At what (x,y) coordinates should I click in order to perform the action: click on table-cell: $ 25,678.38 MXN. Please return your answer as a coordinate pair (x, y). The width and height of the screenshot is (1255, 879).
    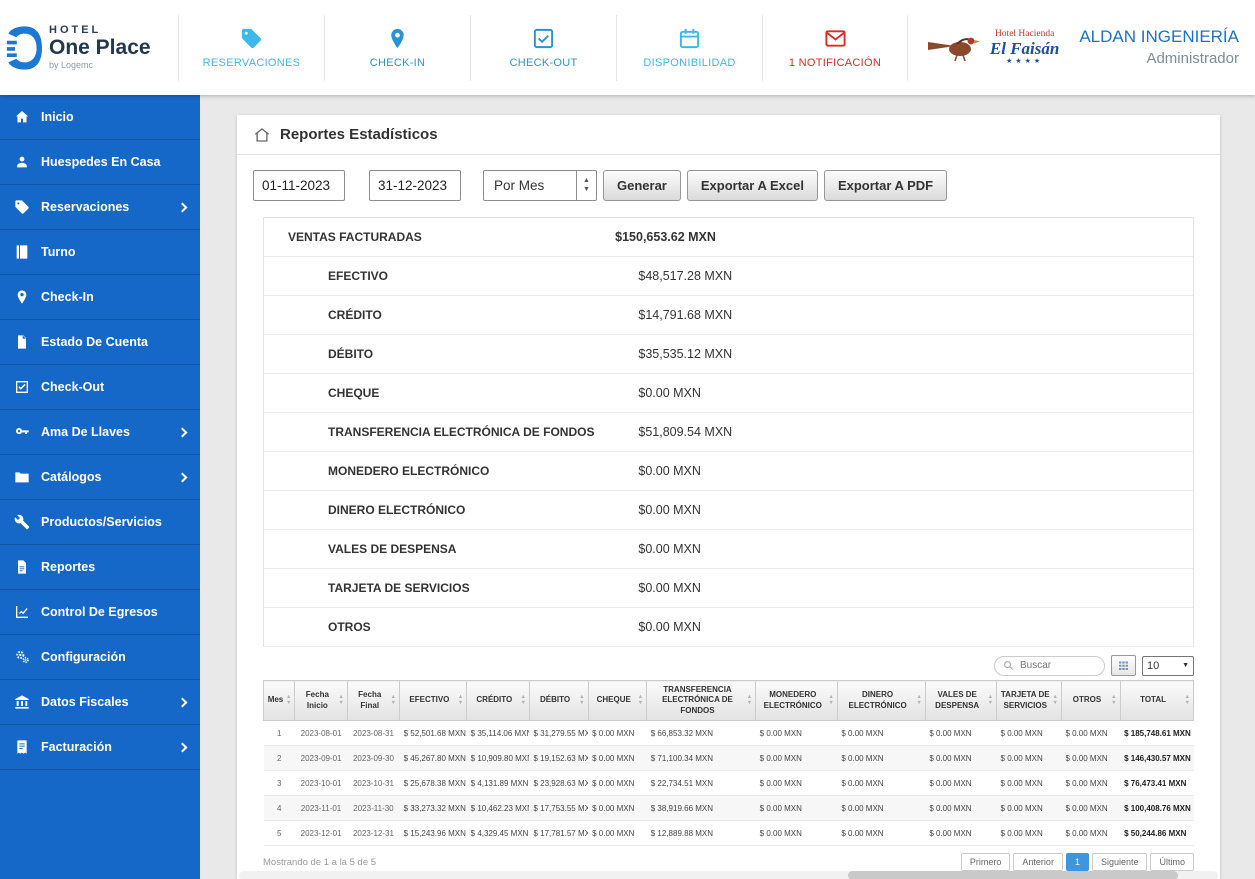
    Looking at the image, I should click on (433, 783).